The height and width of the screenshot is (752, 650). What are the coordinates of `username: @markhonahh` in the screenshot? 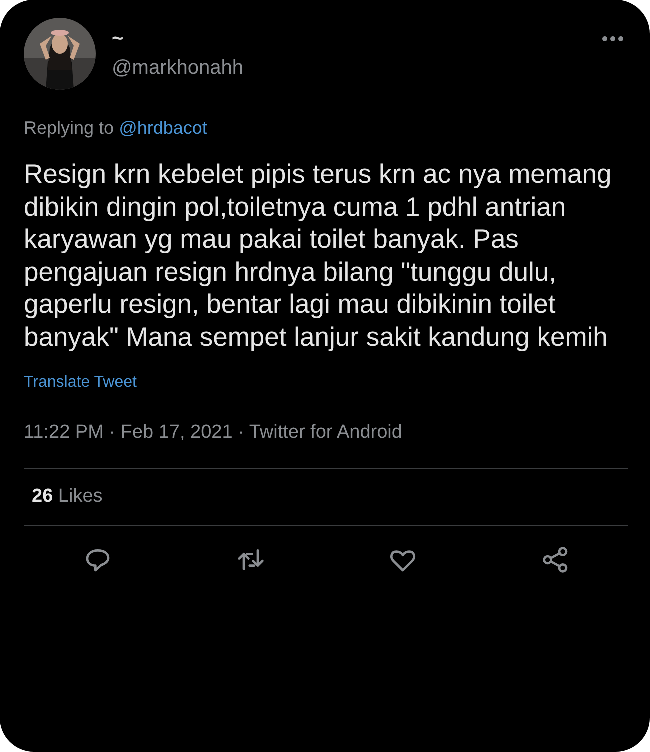 It's located at (178, 68).